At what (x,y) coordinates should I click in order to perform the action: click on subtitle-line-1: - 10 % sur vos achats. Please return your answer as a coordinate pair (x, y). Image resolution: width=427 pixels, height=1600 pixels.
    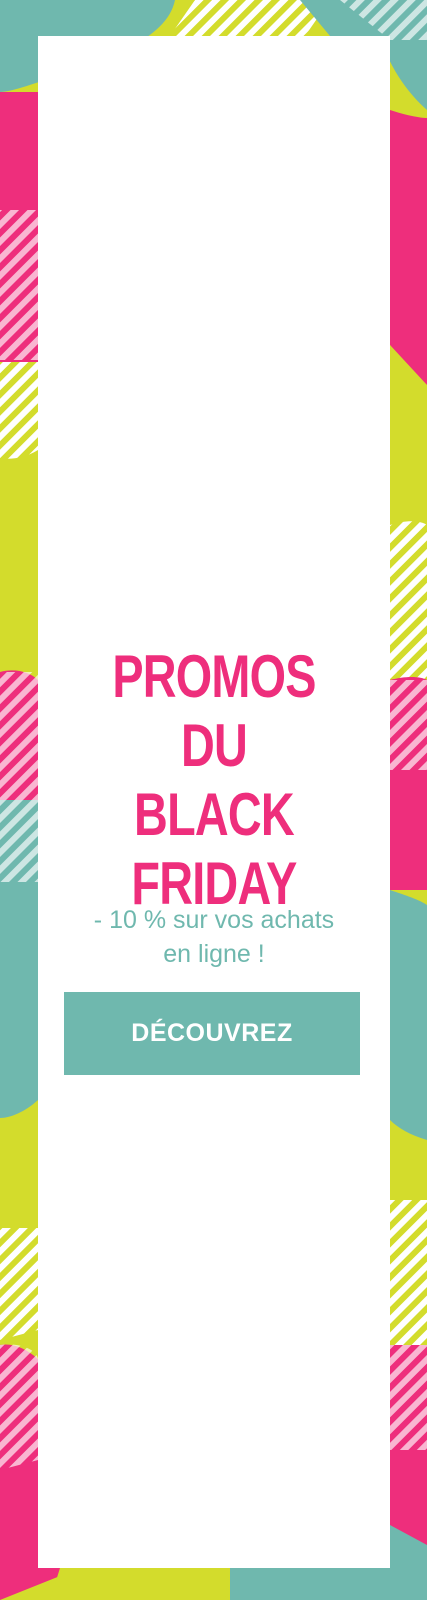
    Looking at the image, I should click on (214, 920).